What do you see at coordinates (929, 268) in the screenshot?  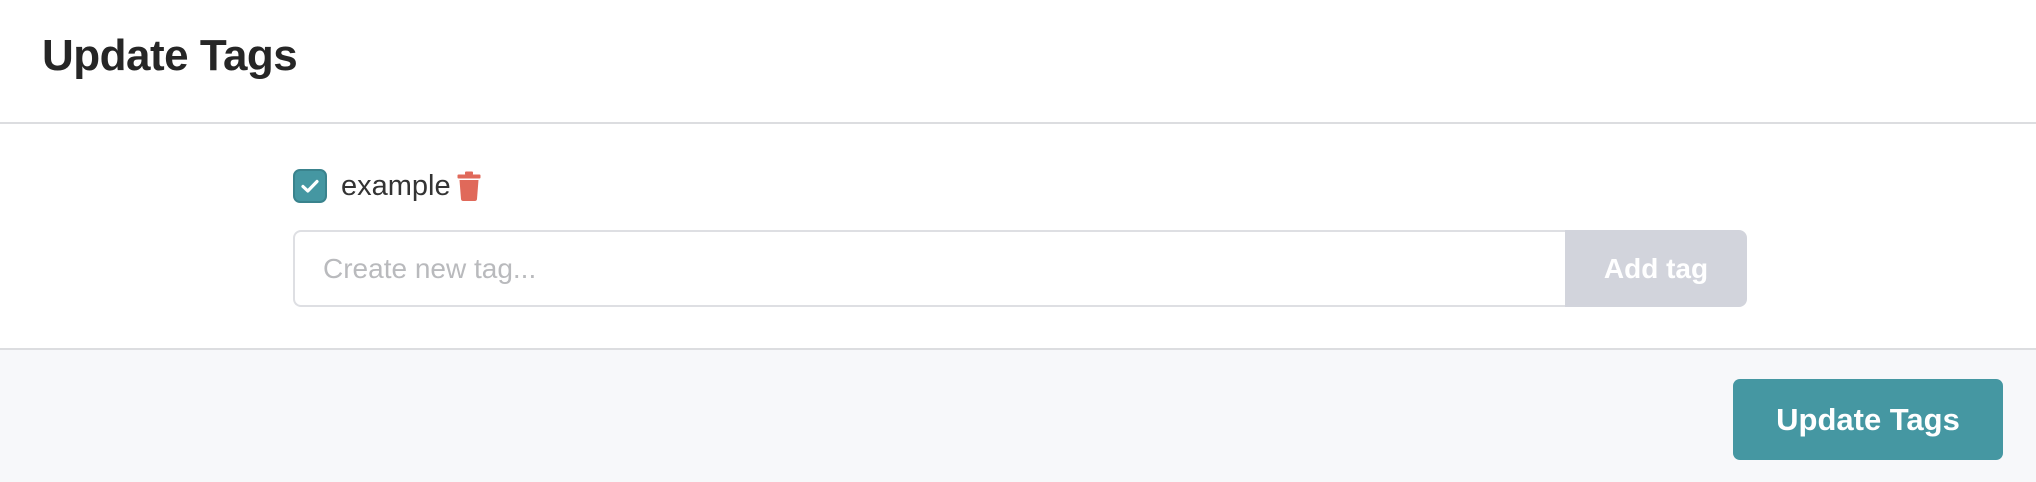 I see `new-tag-input` at bounding box center [929, 268].